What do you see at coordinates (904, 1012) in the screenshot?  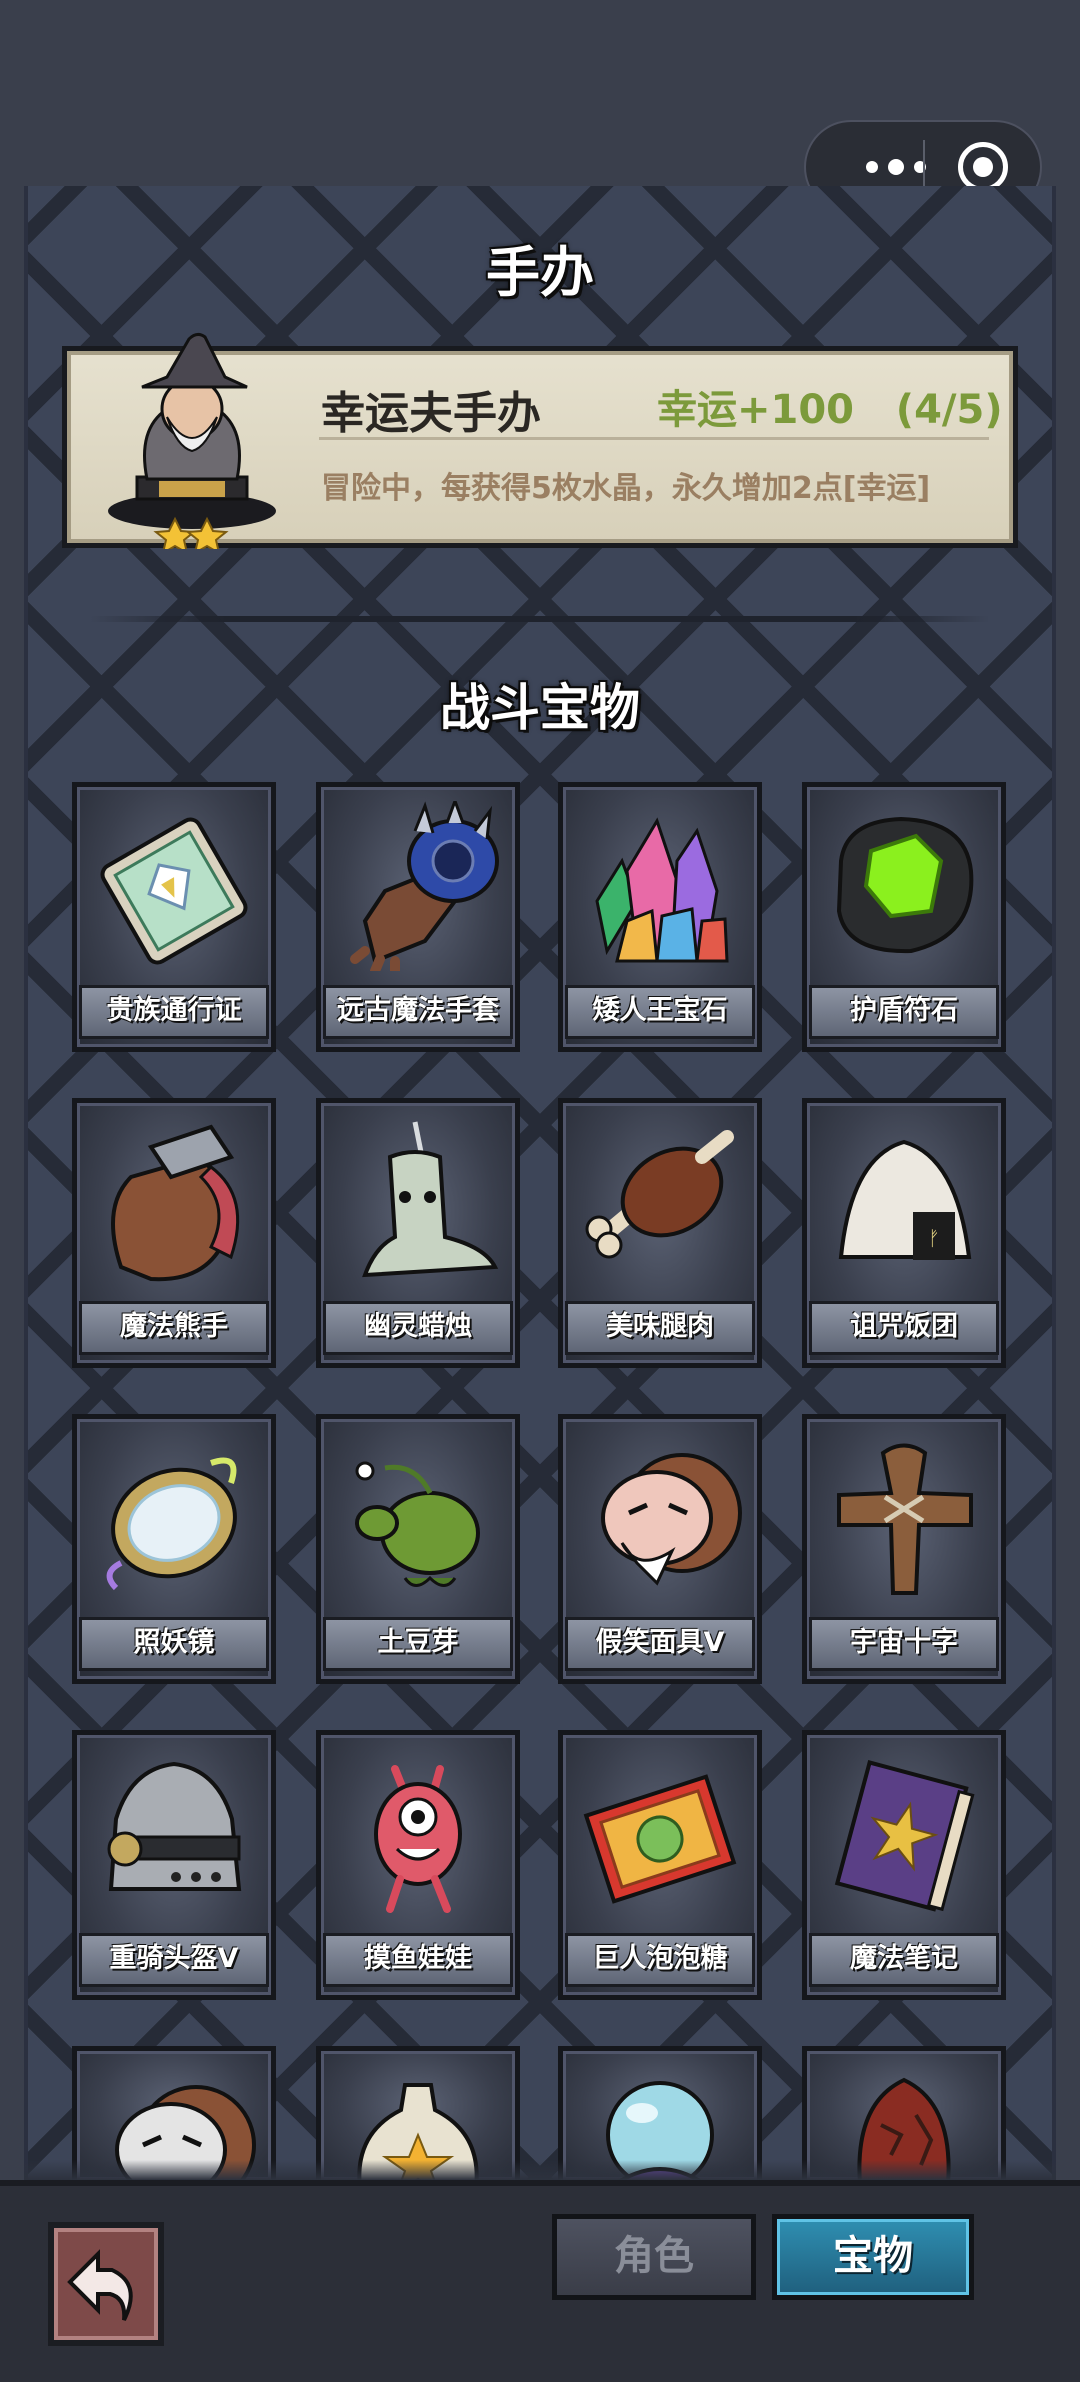 I see `treasure-name: 护盾符石` at bounding box center [904, 1012].